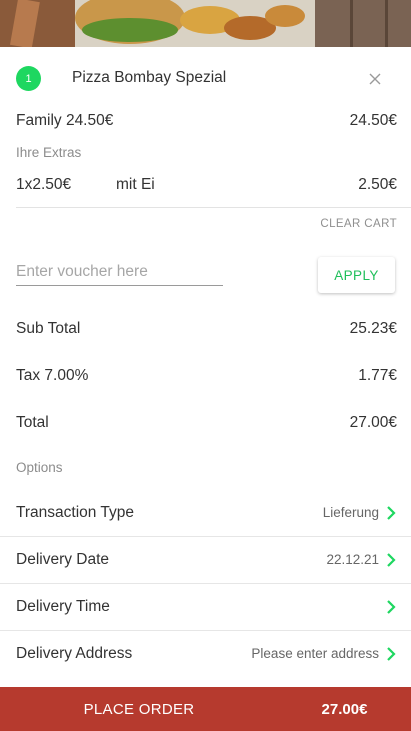 The height and width of the screenshot is (731, 411). What do you see at coordinates (135, 184) in the screenshot?
I see `extra-name: mit Ei` at bounding box center [135, 184].